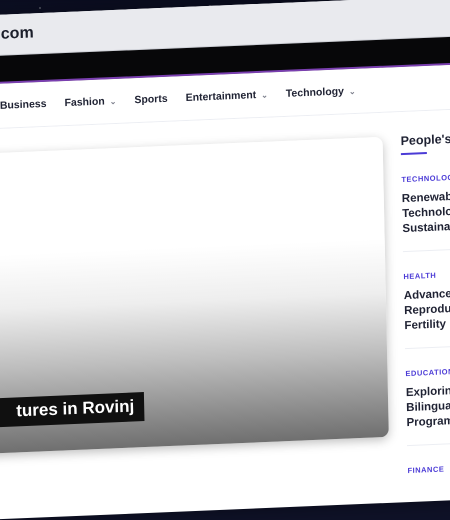  I want to click on category-label: TECHNOLOG, so click(425, 176).